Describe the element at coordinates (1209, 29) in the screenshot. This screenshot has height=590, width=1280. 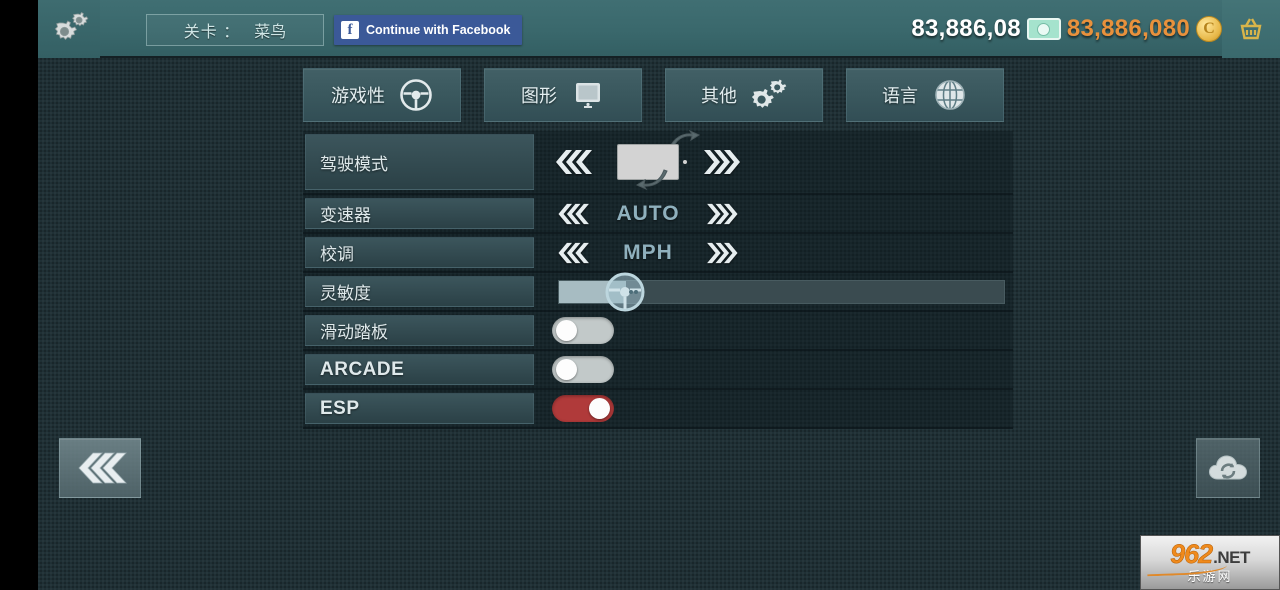
I see `coin-icon: C` at that location.